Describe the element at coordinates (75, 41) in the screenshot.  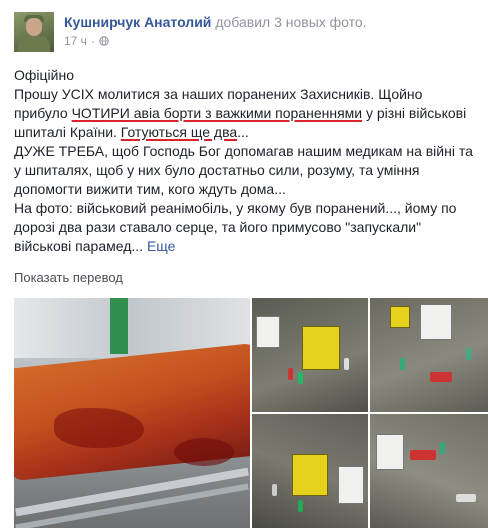
I see `post-timestamp: 17 ч` at that location.